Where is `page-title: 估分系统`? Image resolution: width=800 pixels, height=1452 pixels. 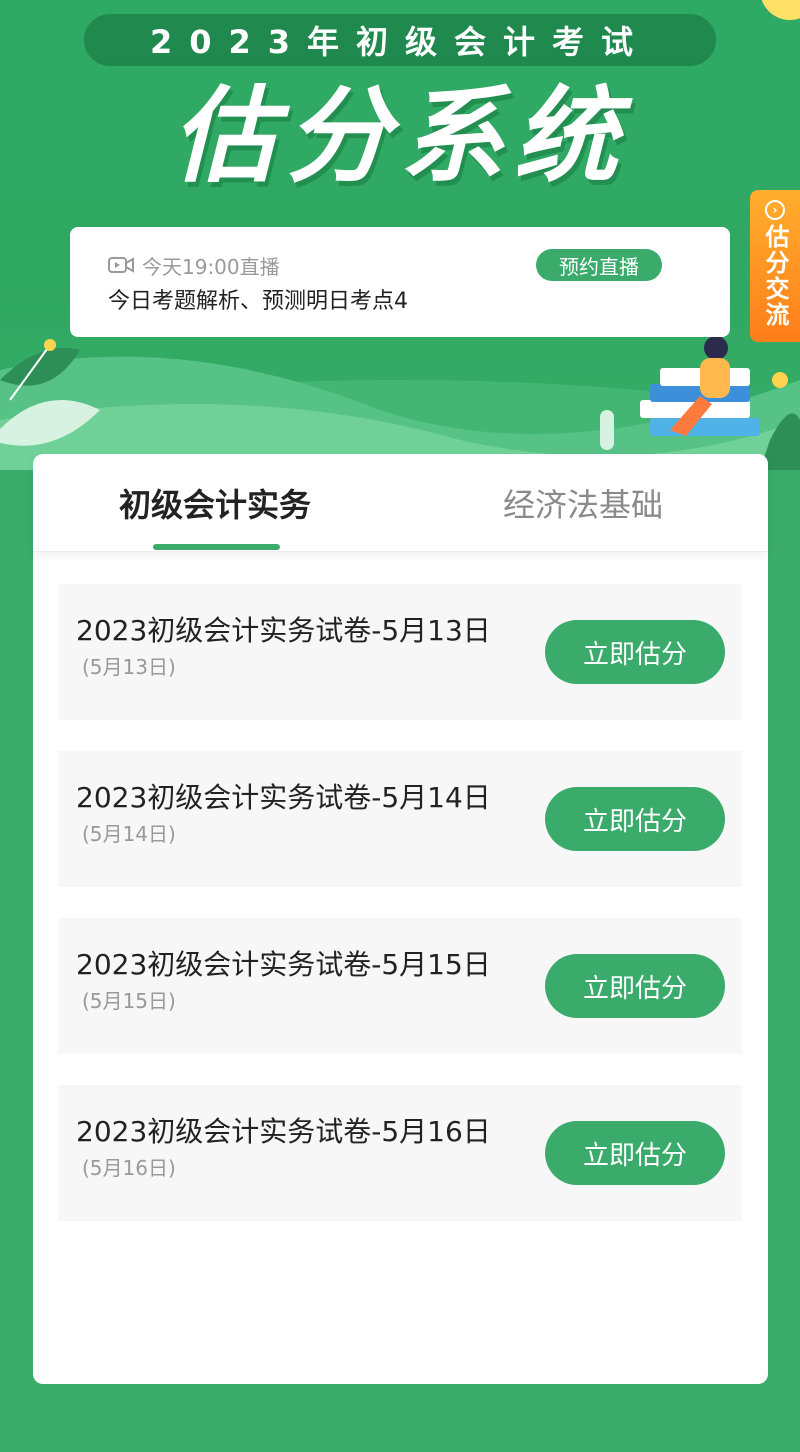 page-title: 估分系统 is located at coordinates (399, 136).